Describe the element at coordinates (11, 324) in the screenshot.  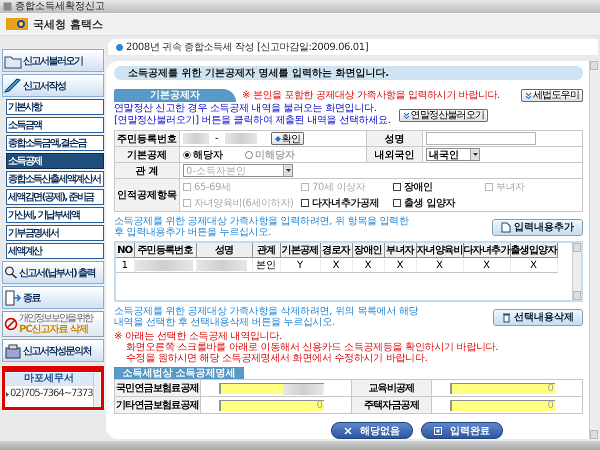
I see `prohibited-icon` at that location.